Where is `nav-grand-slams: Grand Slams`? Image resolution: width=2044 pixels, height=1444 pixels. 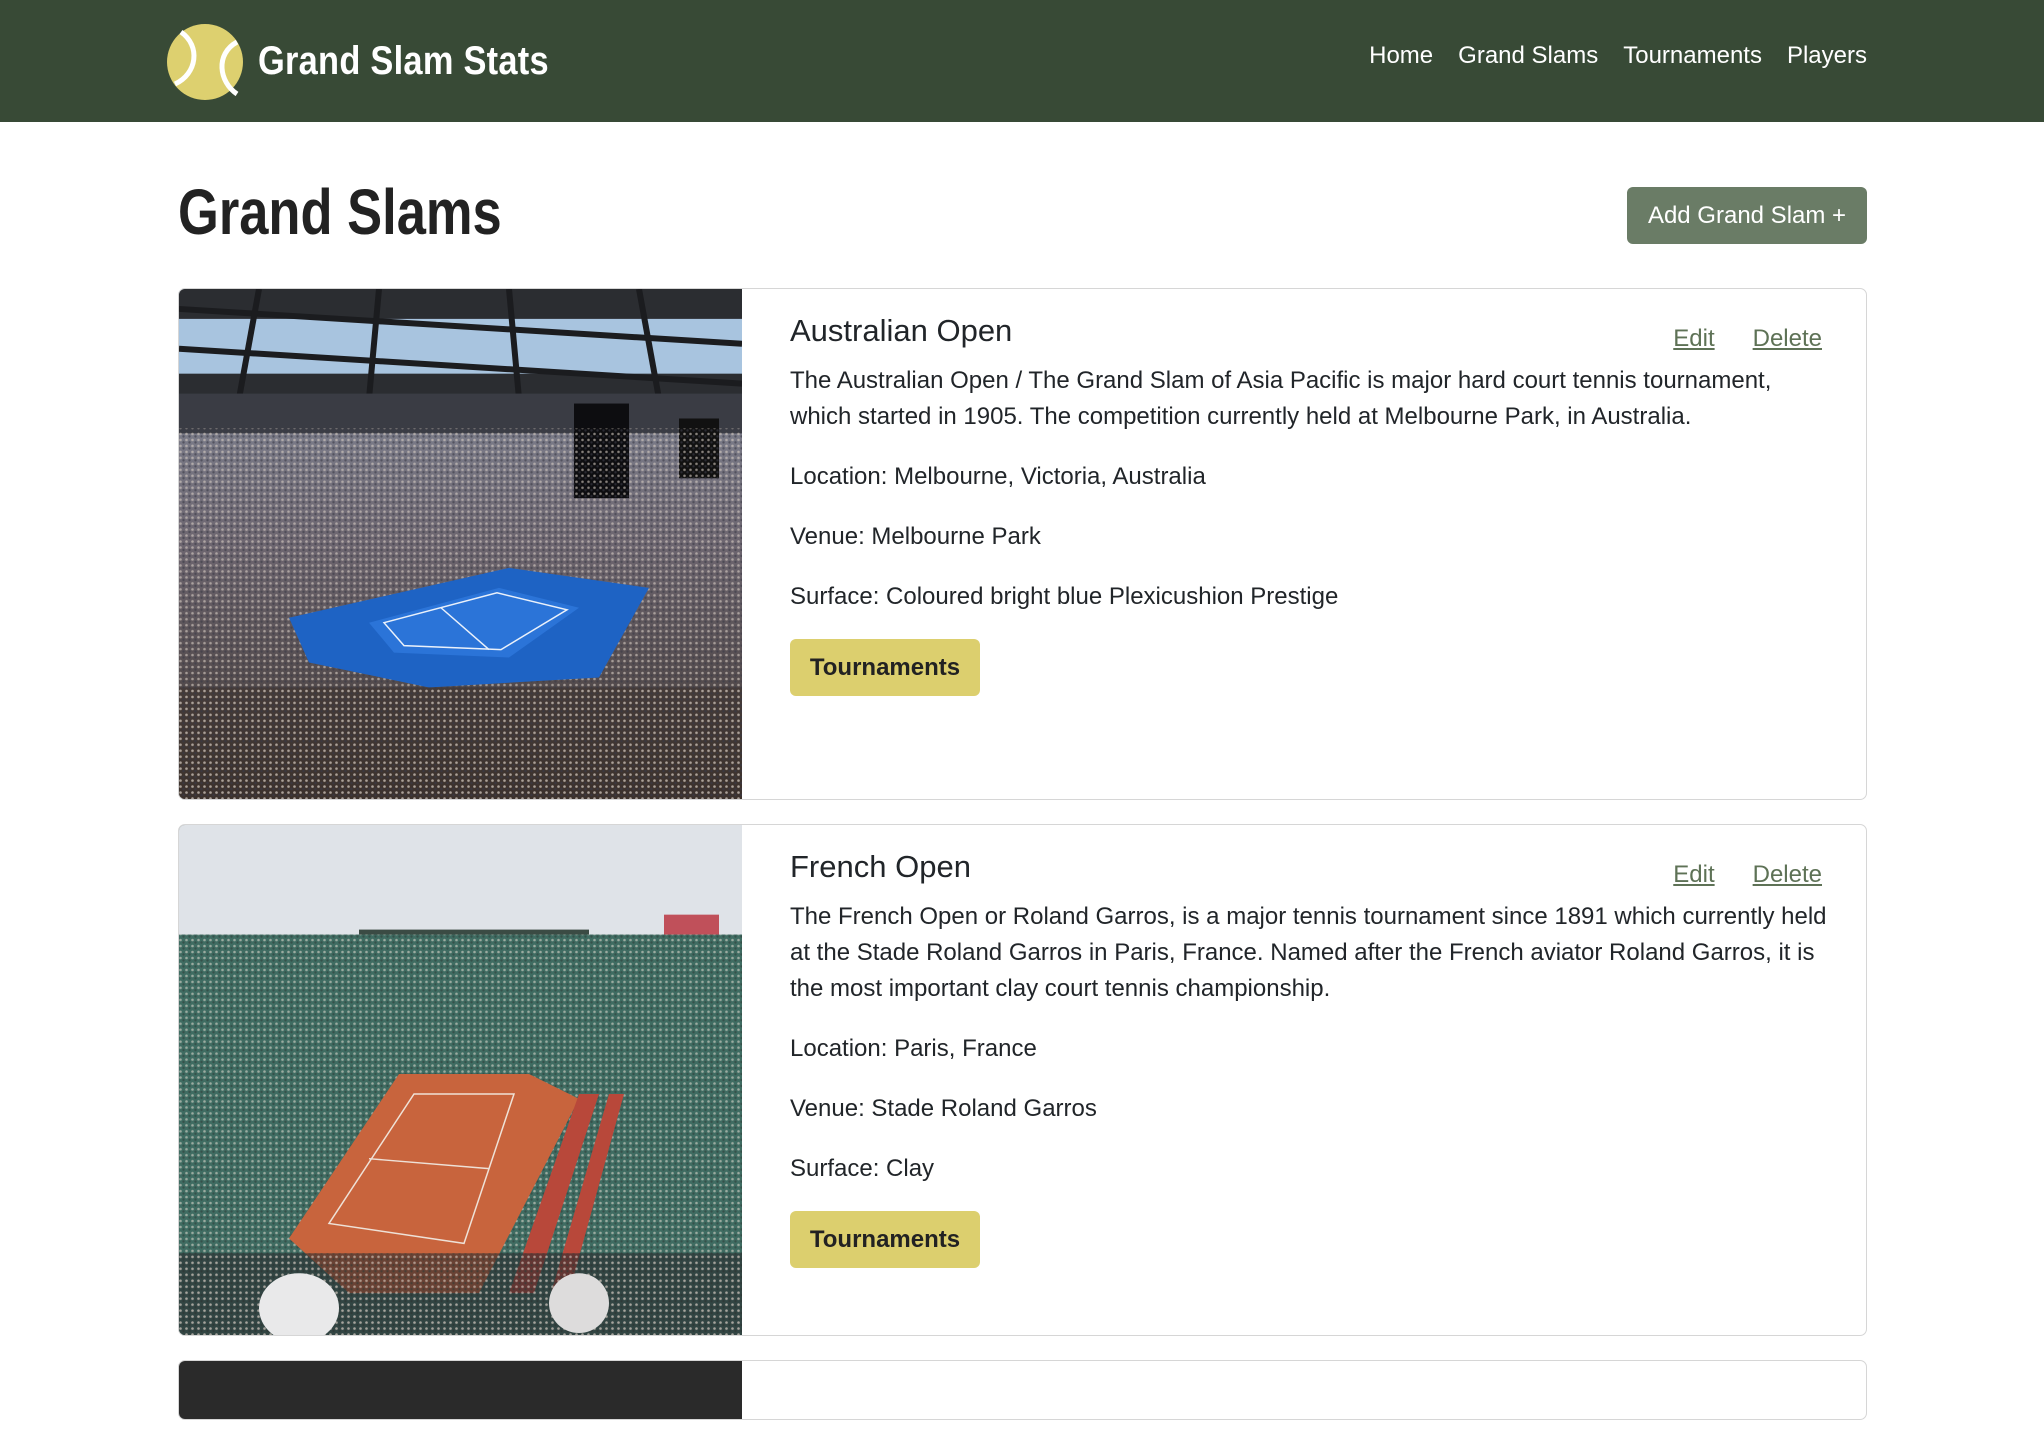
nav-grand-slams: Grand Slams is located at coordinates (1528, 56).